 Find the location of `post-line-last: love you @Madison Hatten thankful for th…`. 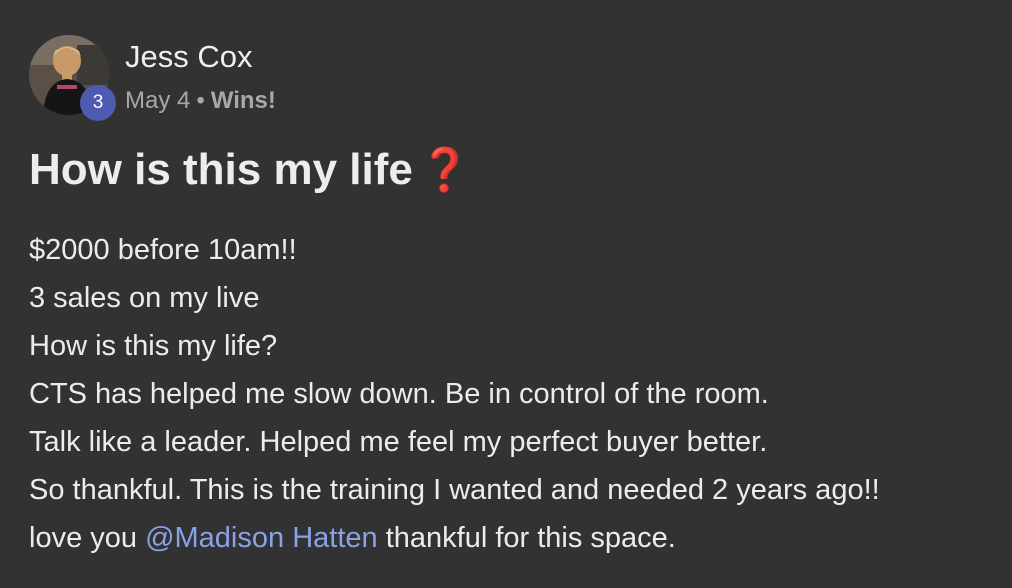

post-line-last: love you @Madison Hatten thankful for th… is located at coordinates (454, 538).